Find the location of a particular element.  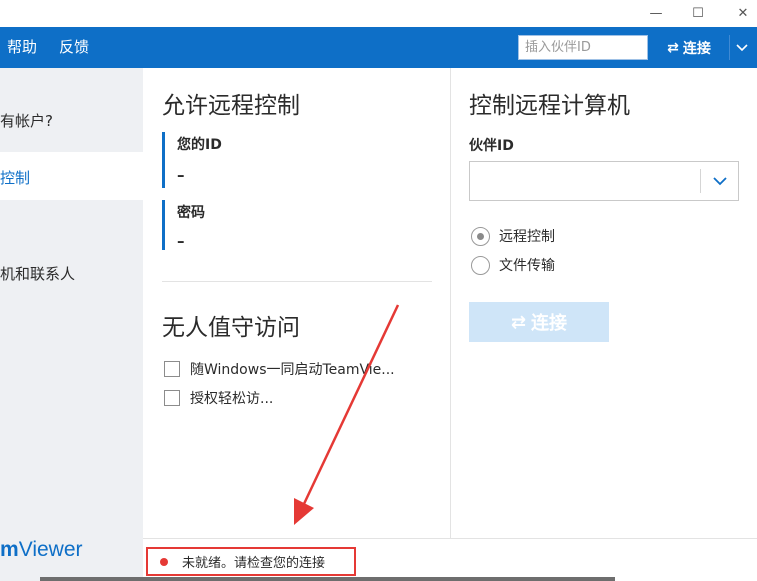

status-dot-icon is located at coordinates (164, 561).